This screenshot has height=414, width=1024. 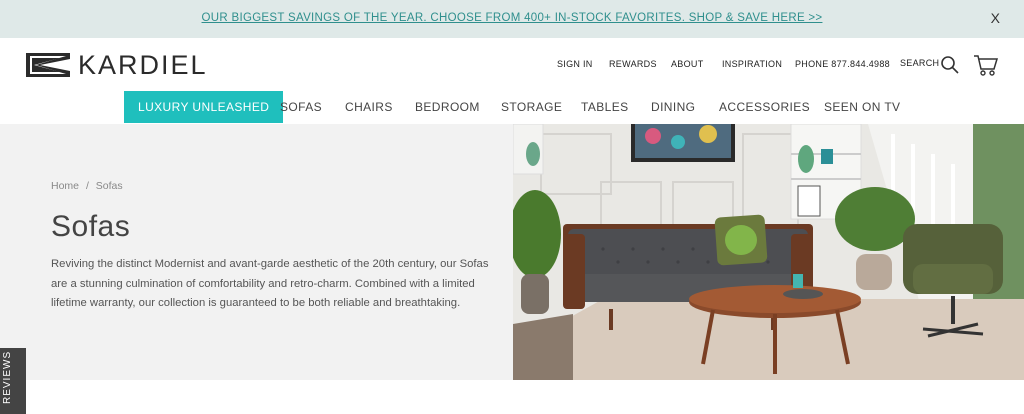 What do you see at coordinates (525, 397) in the screenshot?
I see `content-strip` at bounding box center [525, 397].